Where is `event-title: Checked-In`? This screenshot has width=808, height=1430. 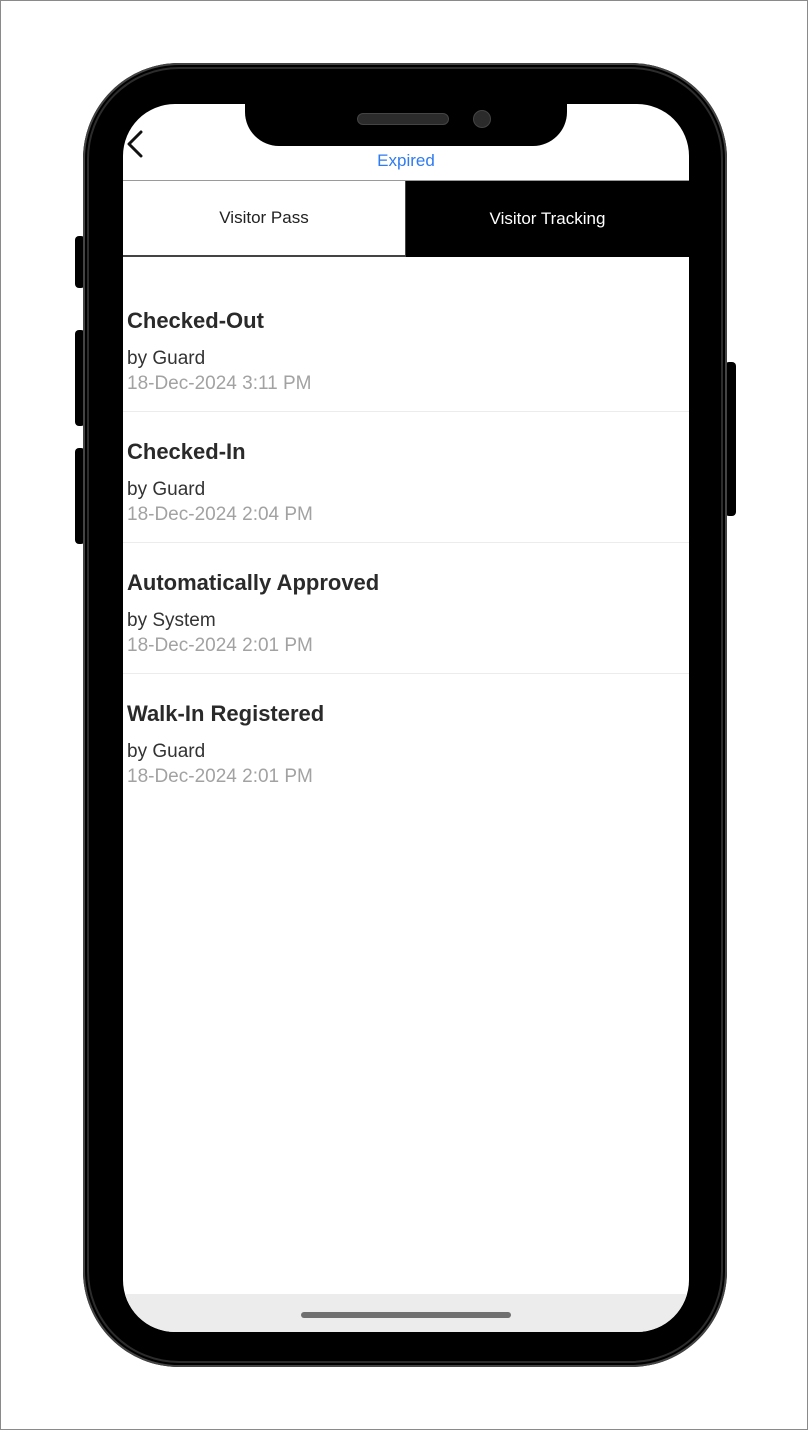
event-title: Checked-In is located at coordinates (186, 451).